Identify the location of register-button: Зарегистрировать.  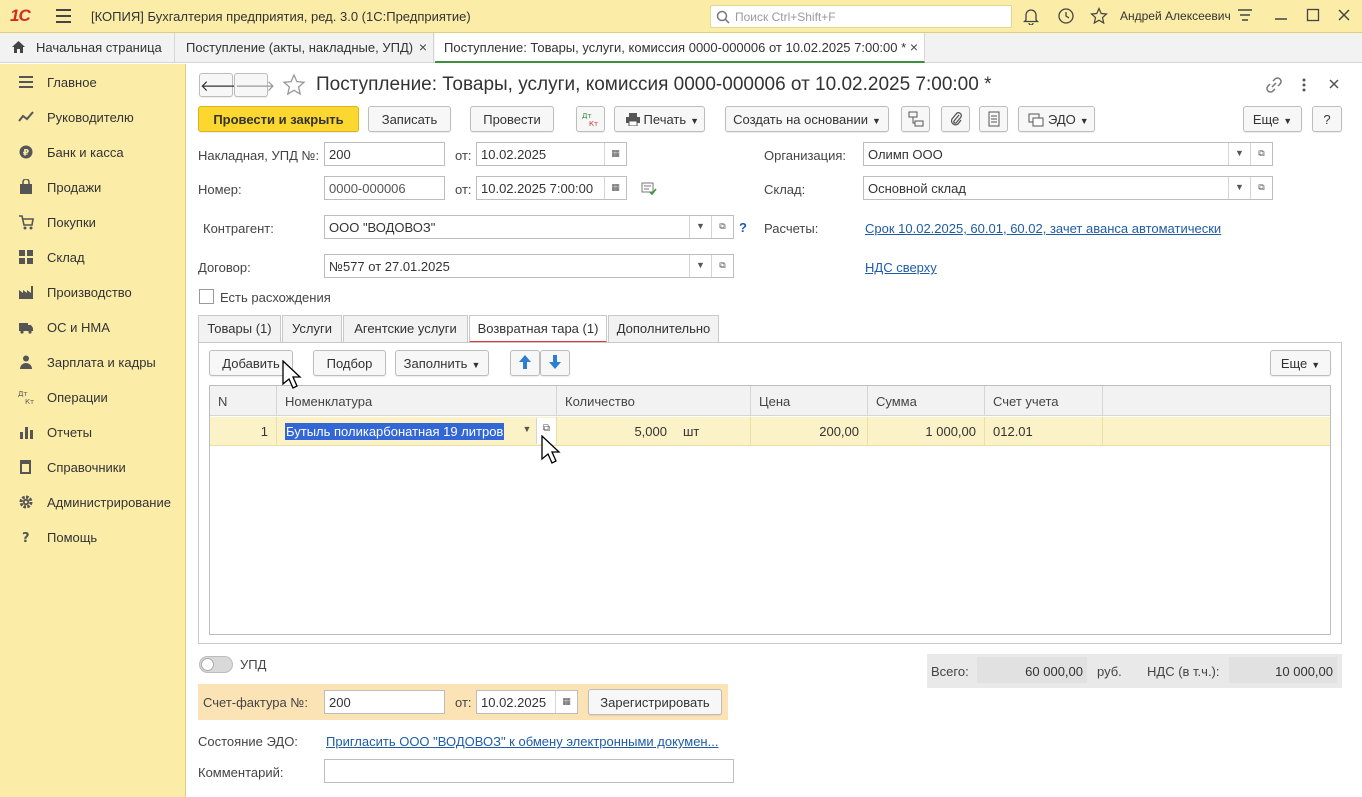
(655, 702).